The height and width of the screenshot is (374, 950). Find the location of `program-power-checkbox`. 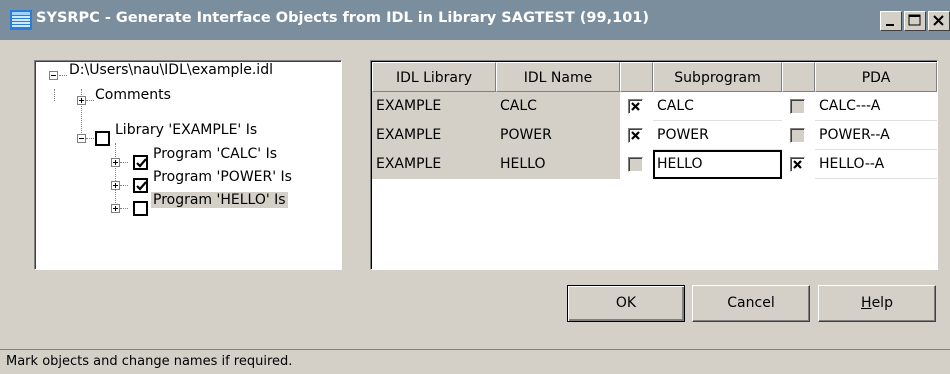

program-power-checkbox is located at coordinates (140, 185).